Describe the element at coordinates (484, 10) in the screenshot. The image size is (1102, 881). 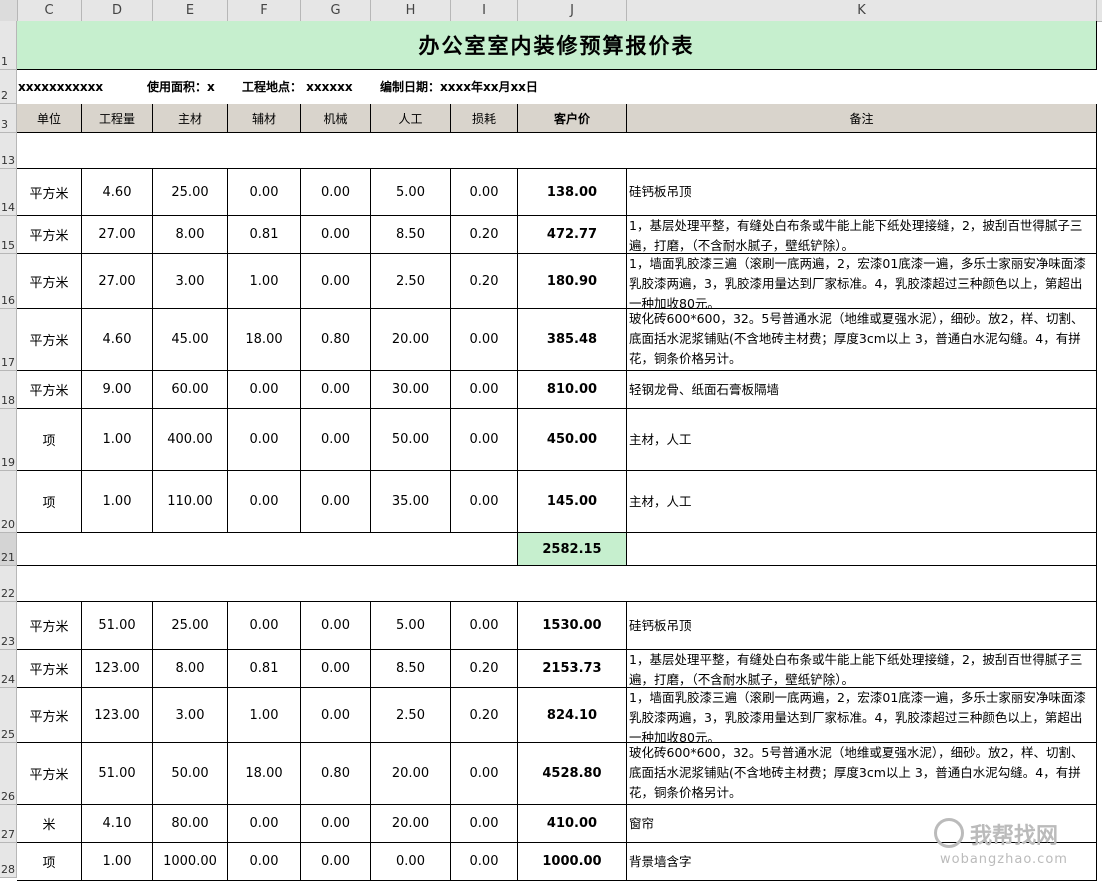
I see `column-header-i: I` at that location.